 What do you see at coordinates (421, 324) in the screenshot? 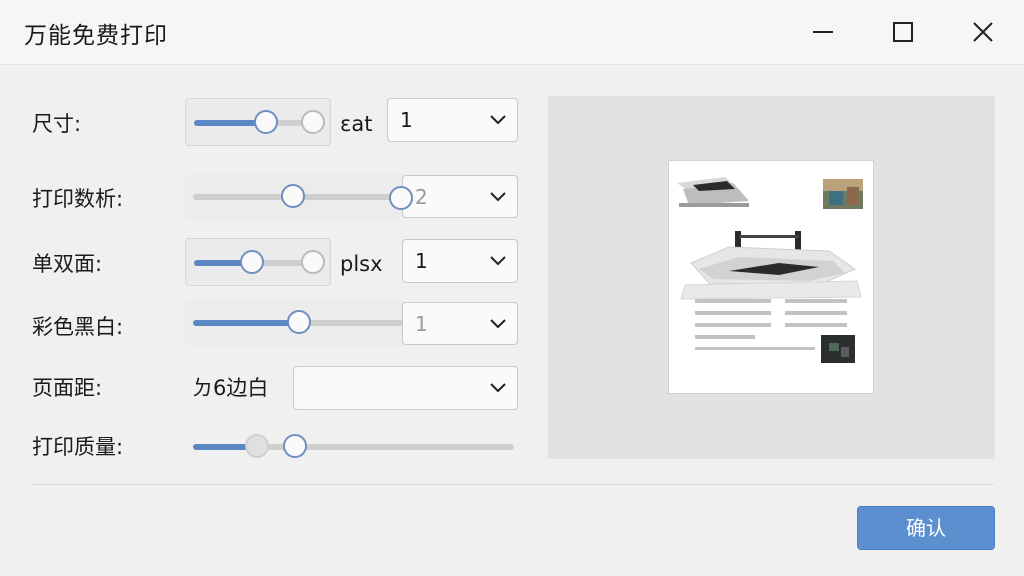
I see `color-select-value: 1` at bounding box center [421, 324].